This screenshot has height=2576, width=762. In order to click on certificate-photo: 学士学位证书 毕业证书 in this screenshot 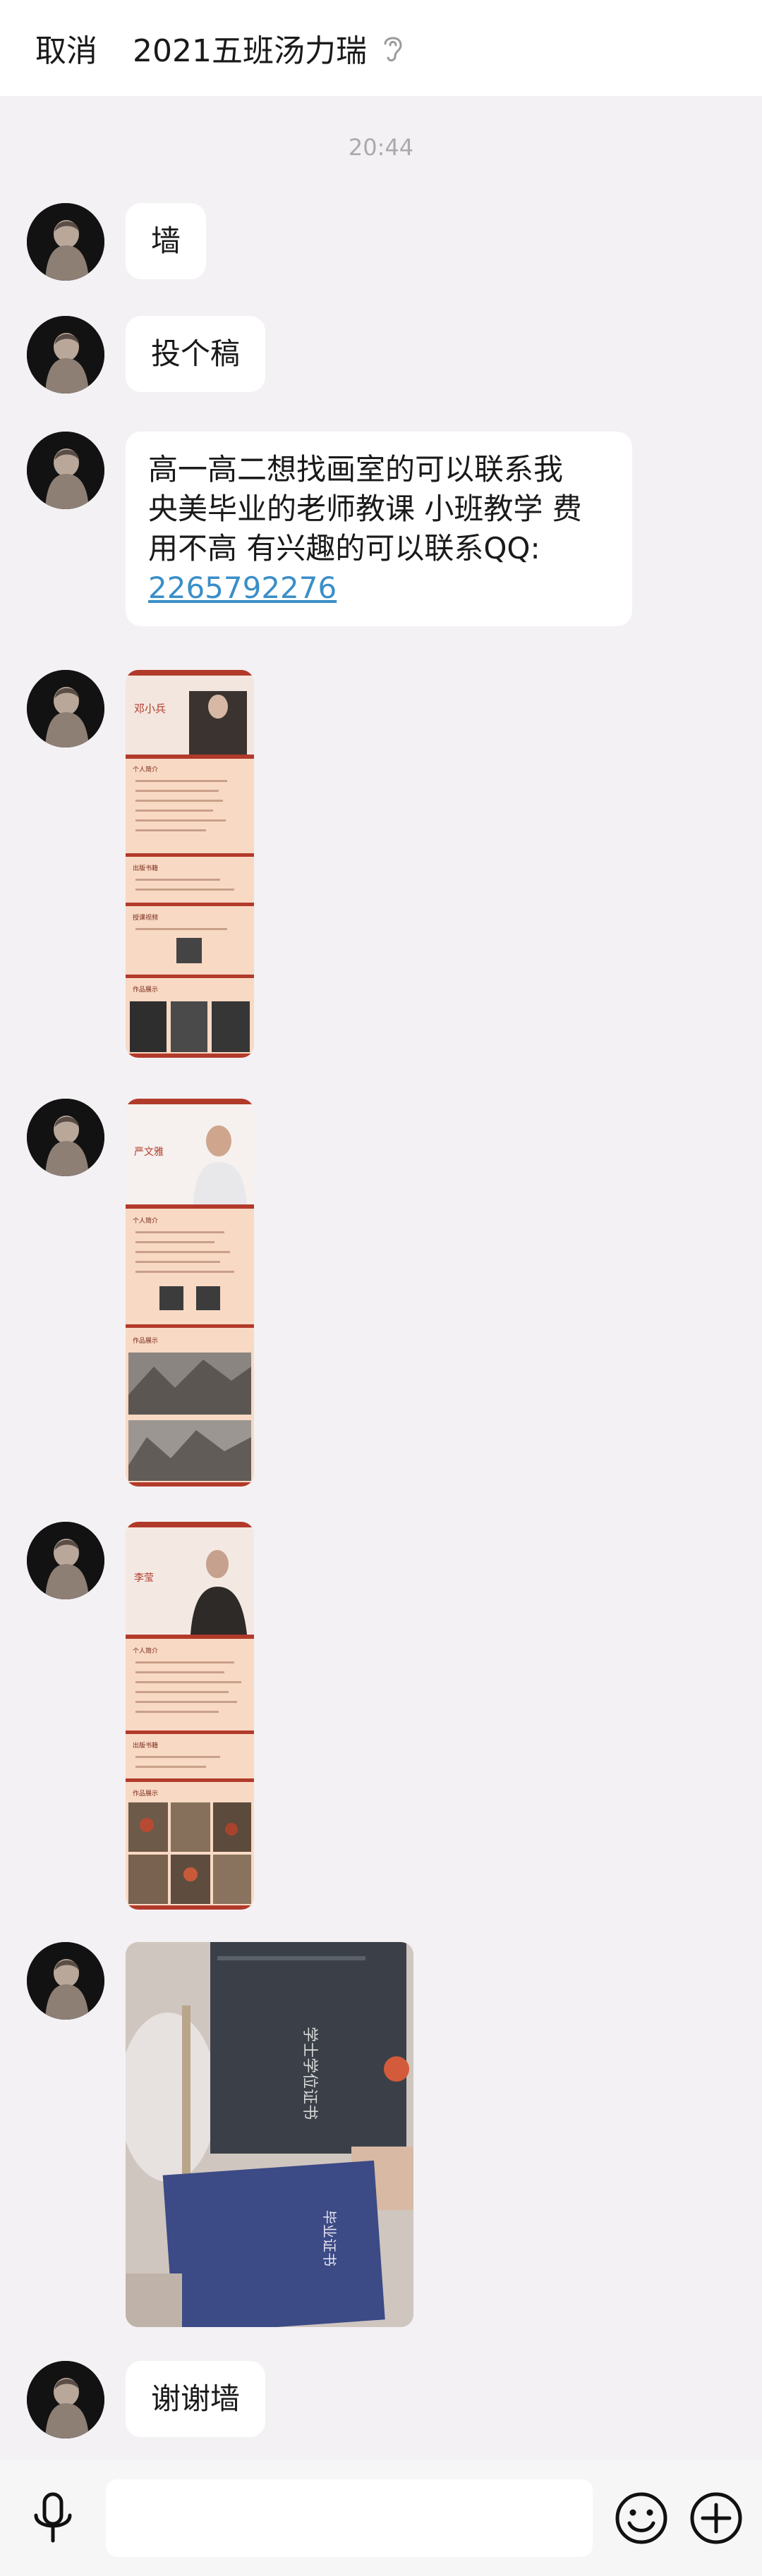, I will do `click(269, 2134)`.